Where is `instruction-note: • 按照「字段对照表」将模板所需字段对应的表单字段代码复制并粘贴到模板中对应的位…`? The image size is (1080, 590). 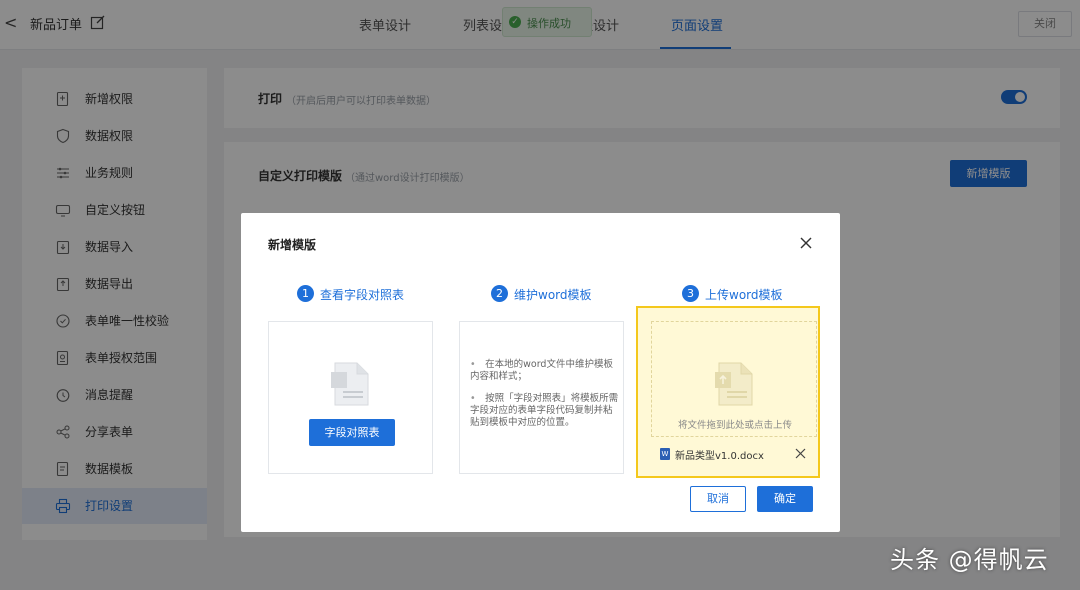
instruction-note: • 按照「字段对照表」将模板所需字段对应的表单字段代码复制并粘贴到模板中对应的位… is located at coordinates (544, 410).